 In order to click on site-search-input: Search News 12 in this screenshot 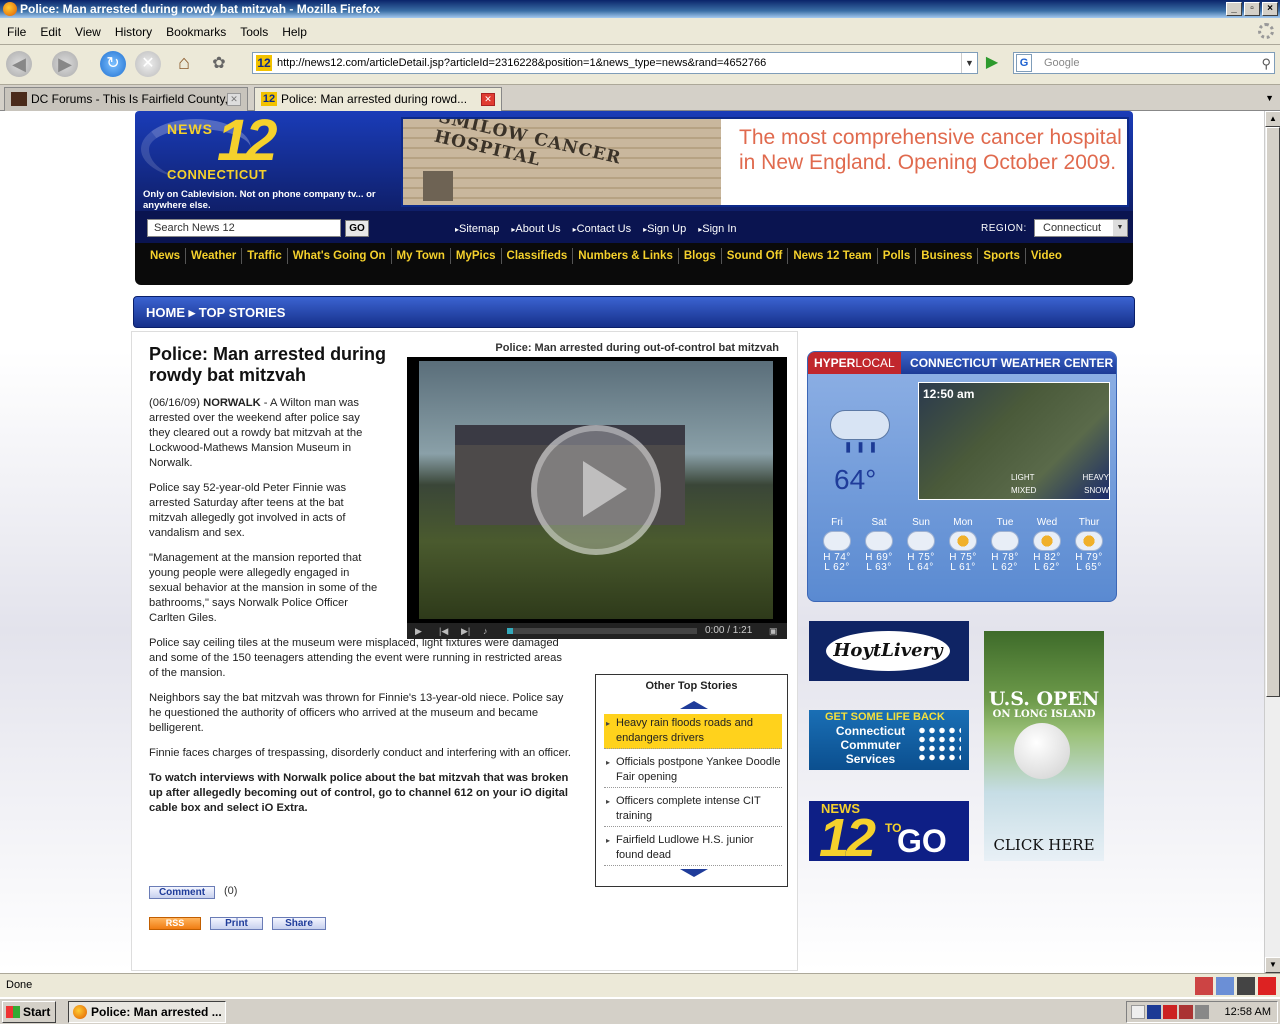, I will do `click(244, 228)`.